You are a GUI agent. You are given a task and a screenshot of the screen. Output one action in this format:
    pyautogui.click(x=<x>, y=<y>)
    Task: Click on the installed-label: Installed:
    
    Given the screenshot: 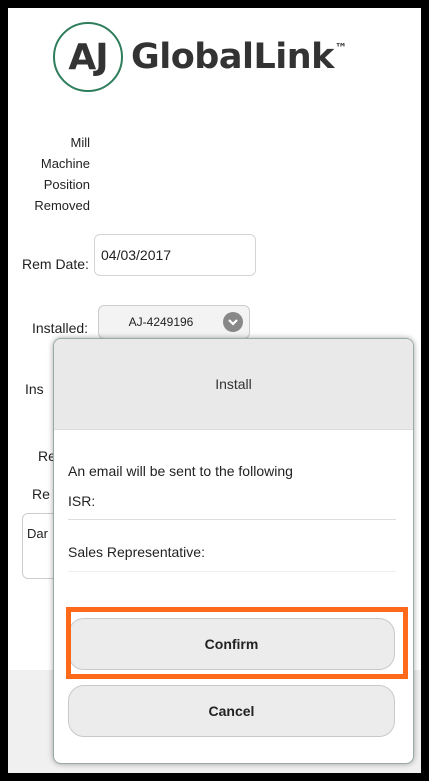 What is the action you would take?
    pyautogui.click(x=60, y=328)
    